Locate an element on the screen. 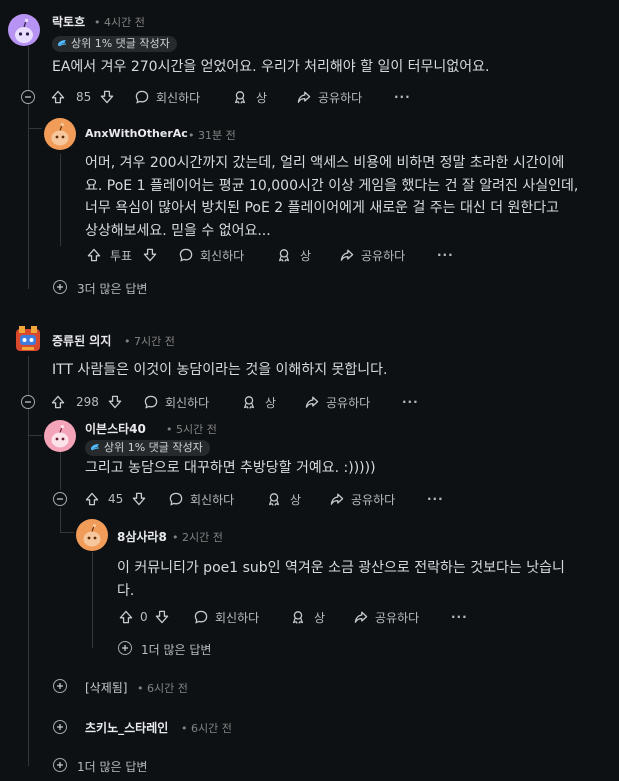 The width and height of the screenshot is (619, 781). snoo-pink-avatar-icon is located at coordinates (60, 436).